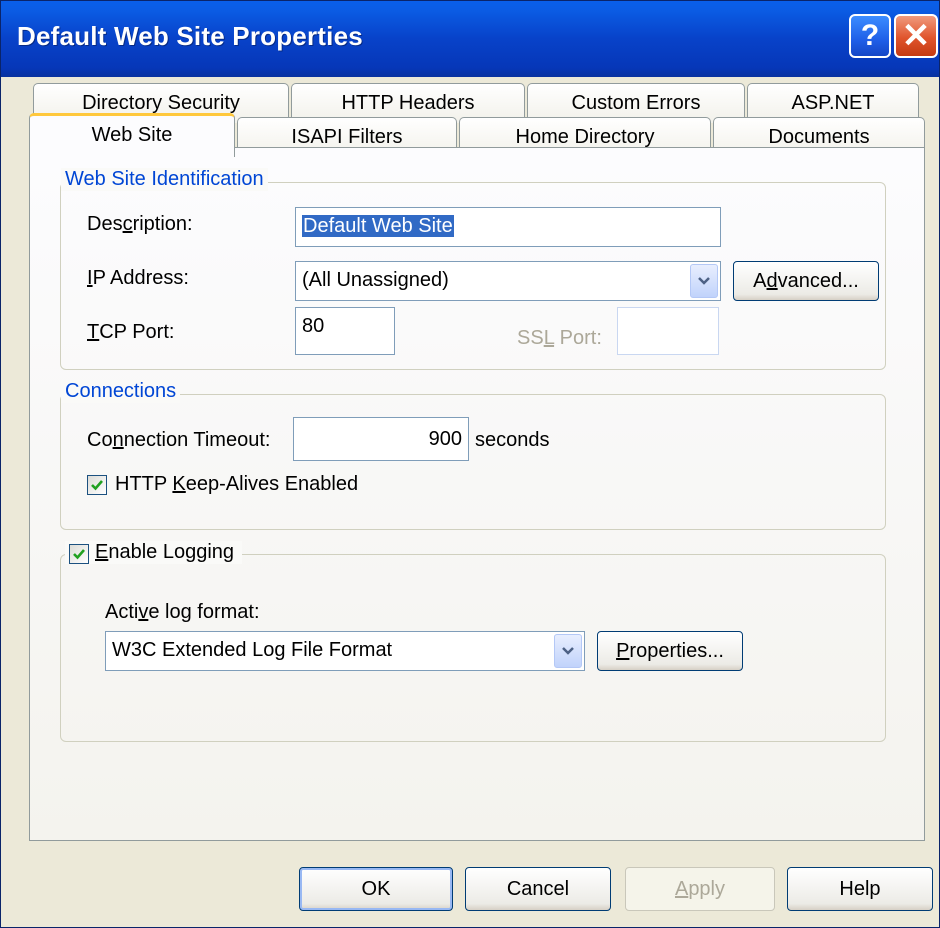 This screenshot has height=928, width=940. I want to click on log-format-value: W3C Extended Log File Format, so click(252, 650).